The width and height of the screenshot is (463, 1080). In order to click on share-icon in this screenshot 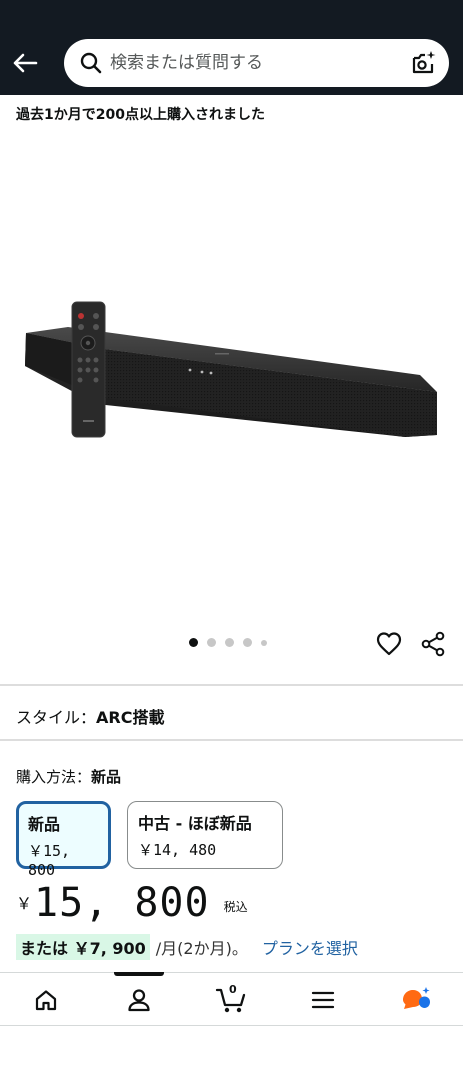, I will do `click(433, 644)`.